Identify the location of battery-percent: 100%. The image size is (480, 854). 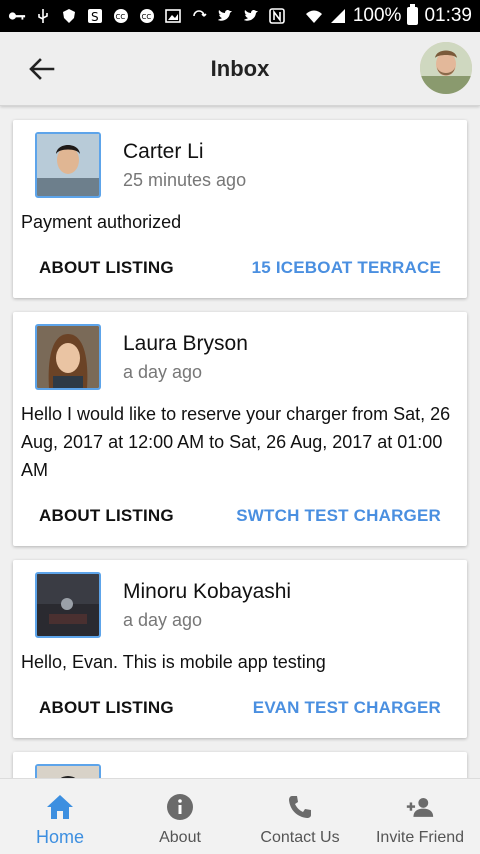
(377, 15).